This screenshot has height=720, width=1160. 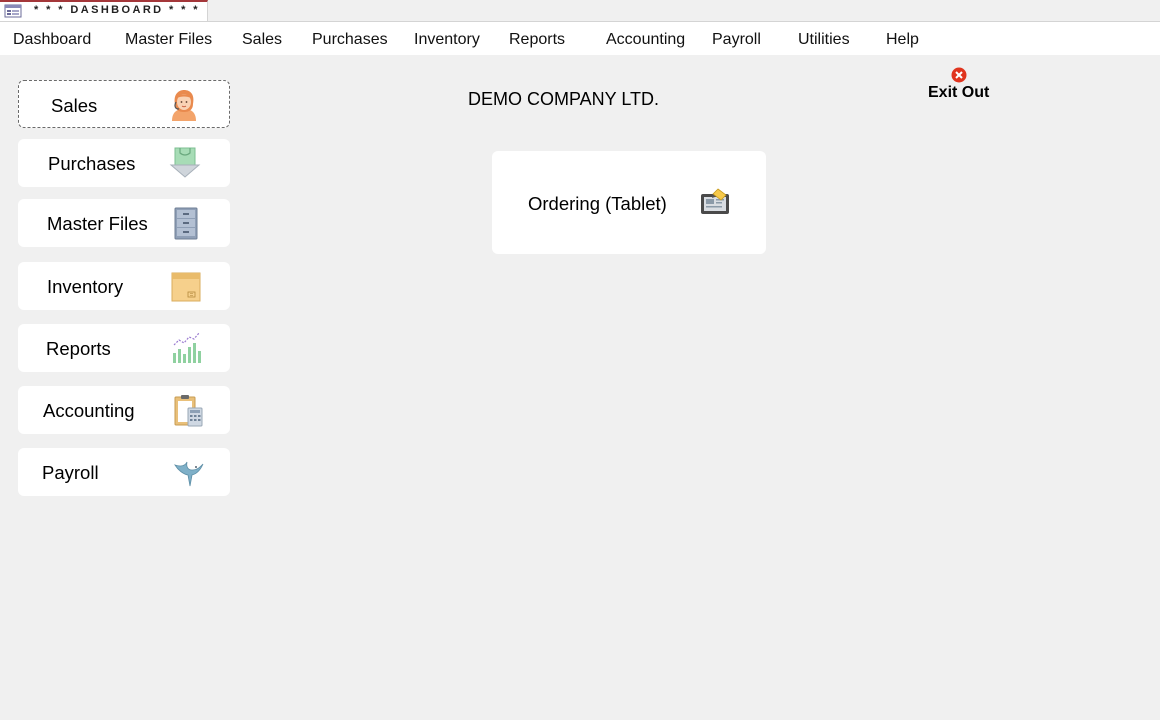 I want to click on sidebar-button-label: Master Files, so click(x=97, y=223).